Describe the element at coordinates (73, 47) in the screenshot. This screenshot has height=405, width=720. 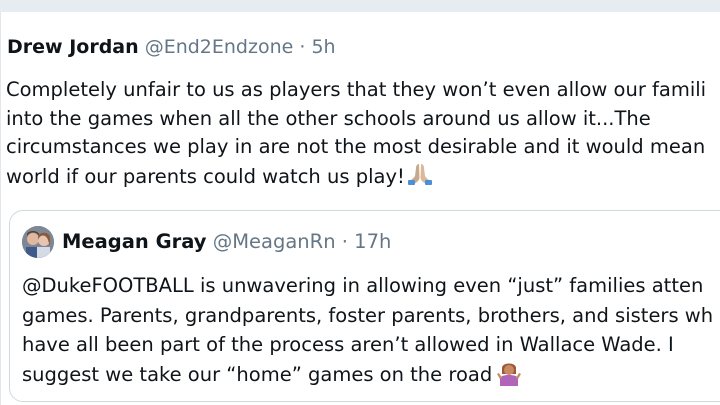
I see `author-name: Drew Jordan` at that location.